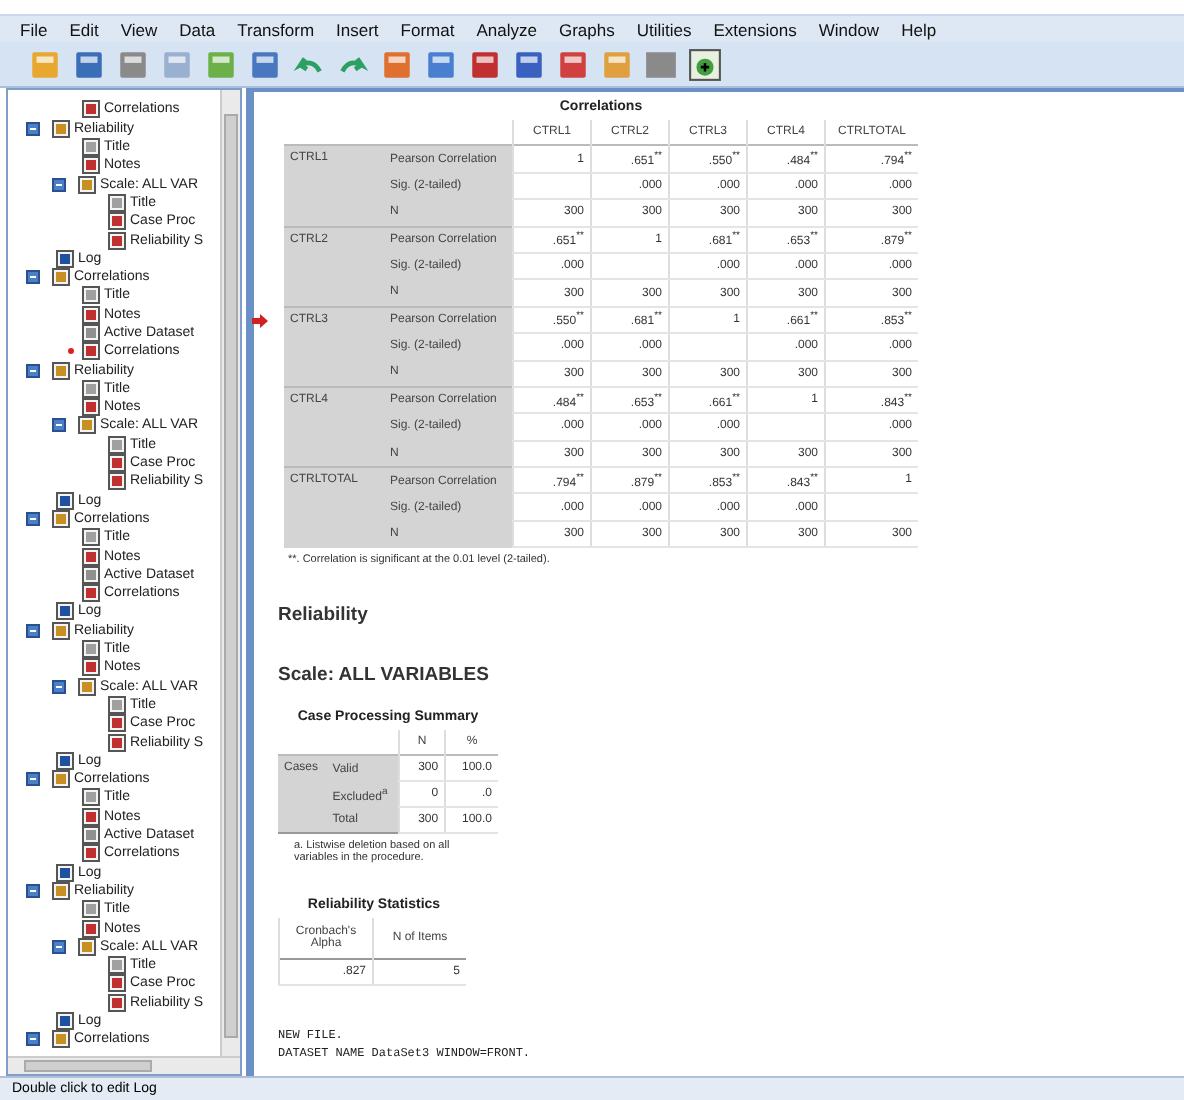 Image resolution: width=1184 pixels, height=1100 pixels. What do you see at coordinates (919, 29) in the screenshot?
I see `menu-item: Help` at bounding box center [919, 29].